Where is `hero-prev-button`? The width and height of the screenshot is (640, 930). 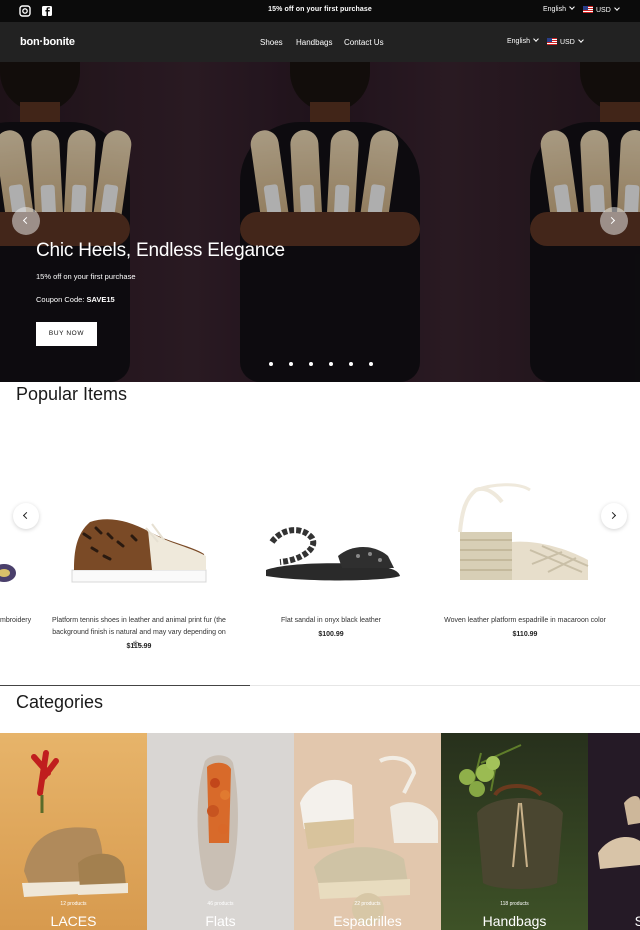
hero-prev-button is located at coordinates (26, 221).